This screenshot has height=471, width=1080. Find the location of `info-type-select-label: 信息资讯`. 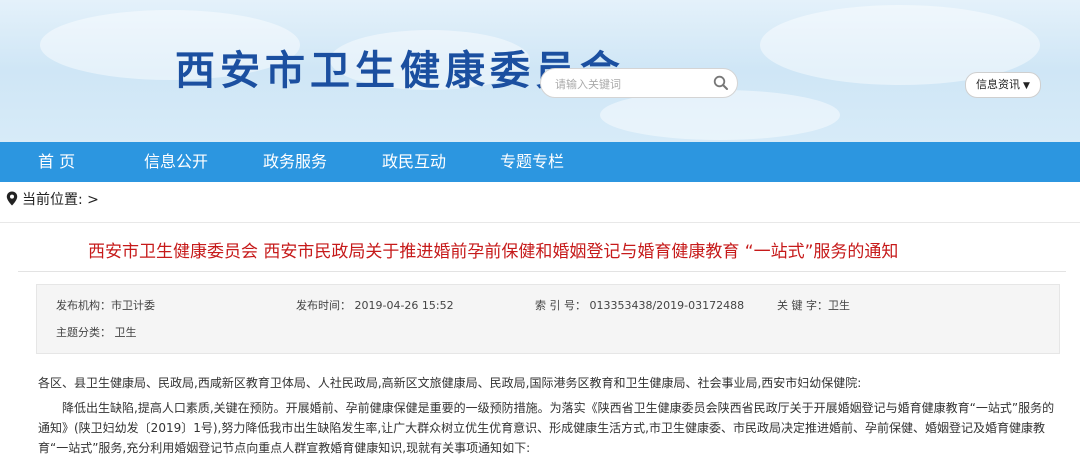

info-type-select-label: 信息资讯 is located at coordinates (998, 84).